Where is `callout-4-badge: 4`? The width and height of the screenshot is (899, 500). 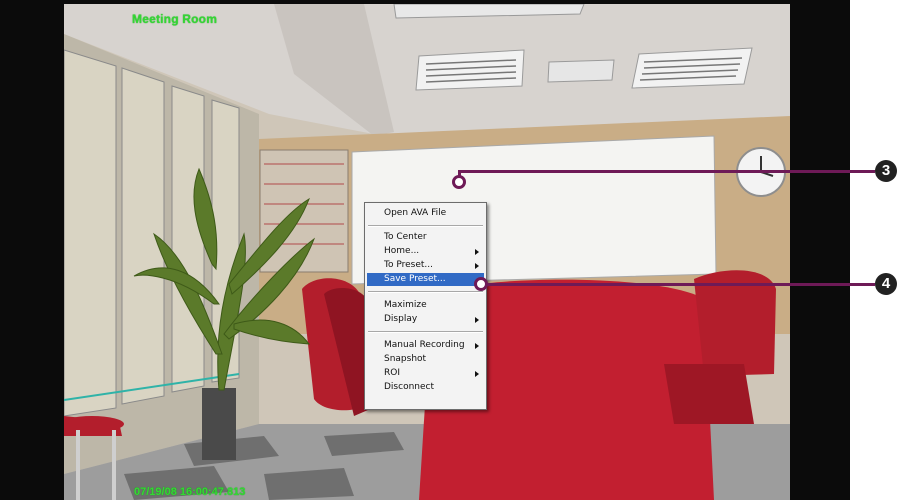
callout-4-badge: 4 is located at coordinates (886, 284).